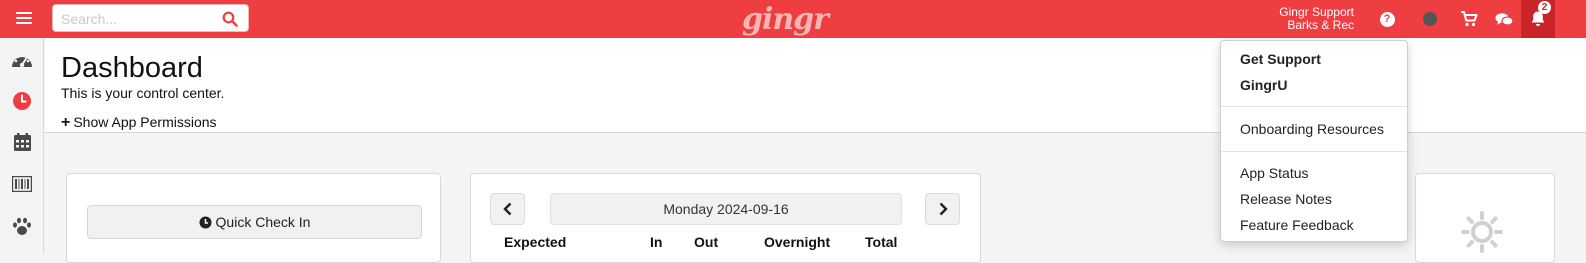 This screenshot has height=263, width=1586. What do you see at coordinates (1538, 19) in the screenshot?
I see `notifications-button: 2` at bounding box center [1538, 19].